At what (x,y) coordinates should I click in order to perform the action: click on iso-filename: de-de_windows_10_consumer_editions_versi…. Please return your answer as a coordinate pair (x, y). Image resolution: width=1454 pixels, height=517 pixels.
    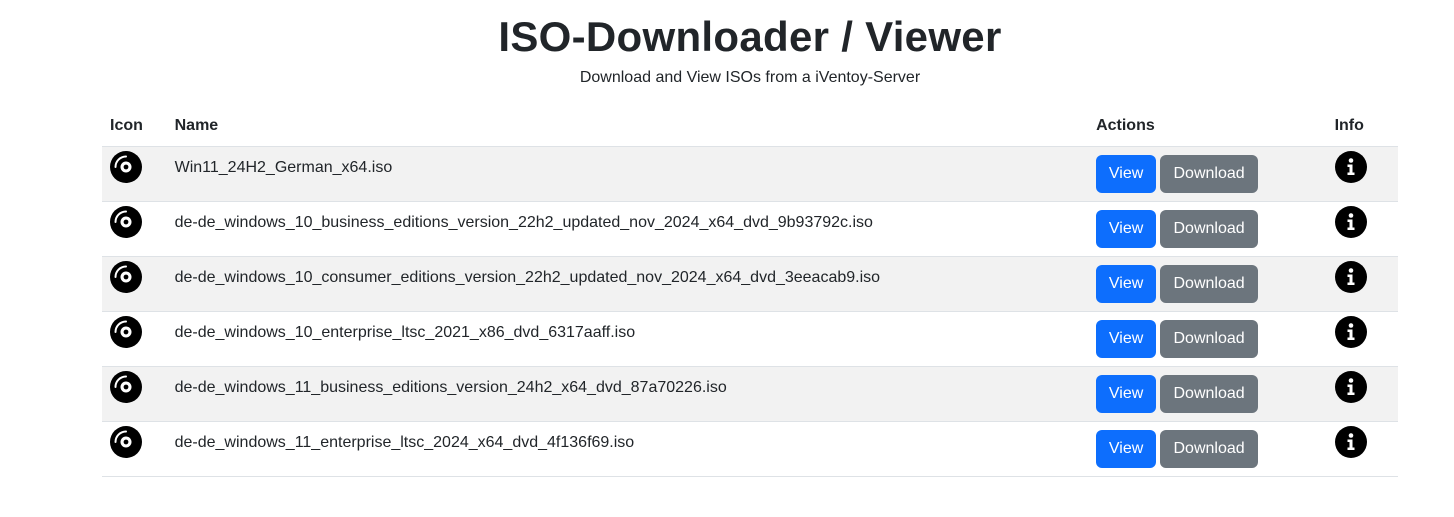
    Looking at the image, I should click on (527, 277).